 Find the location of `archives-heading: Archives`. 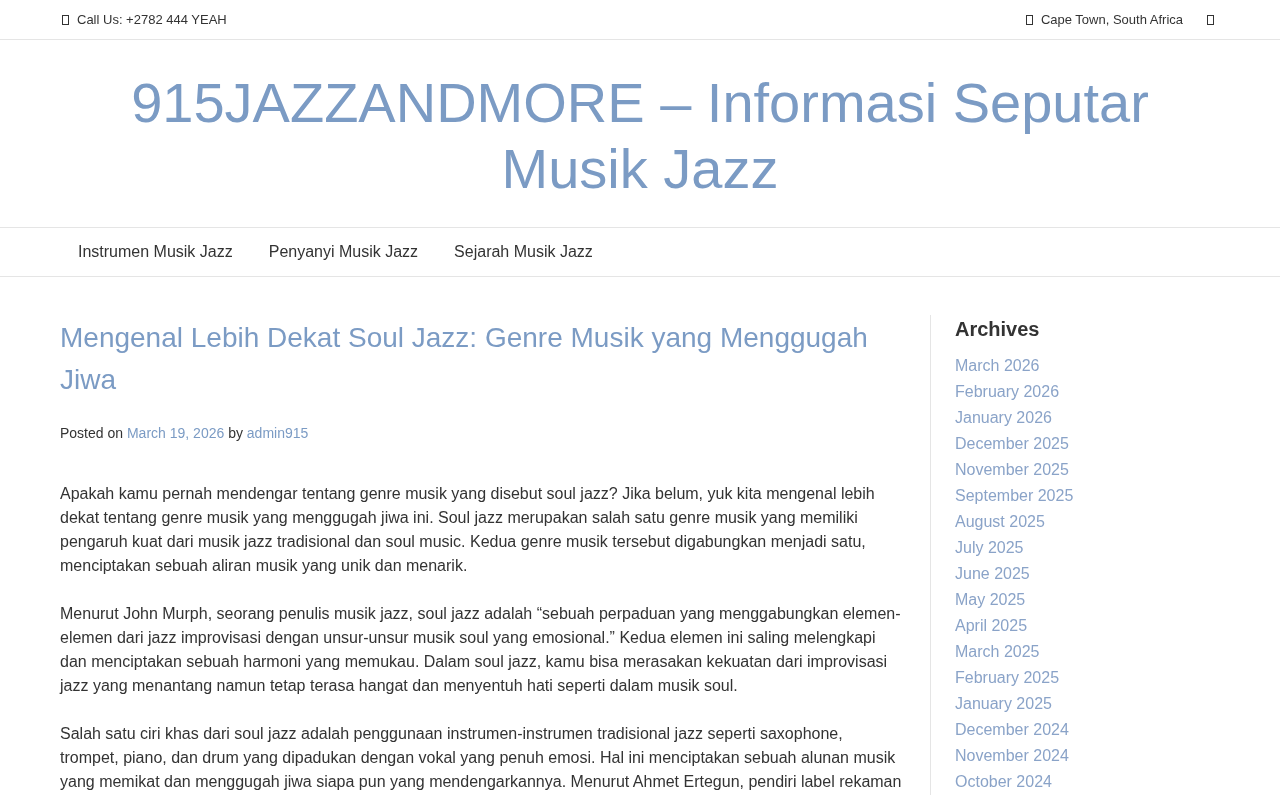

archives-heading: Archives is located at coordinates (998, 329).